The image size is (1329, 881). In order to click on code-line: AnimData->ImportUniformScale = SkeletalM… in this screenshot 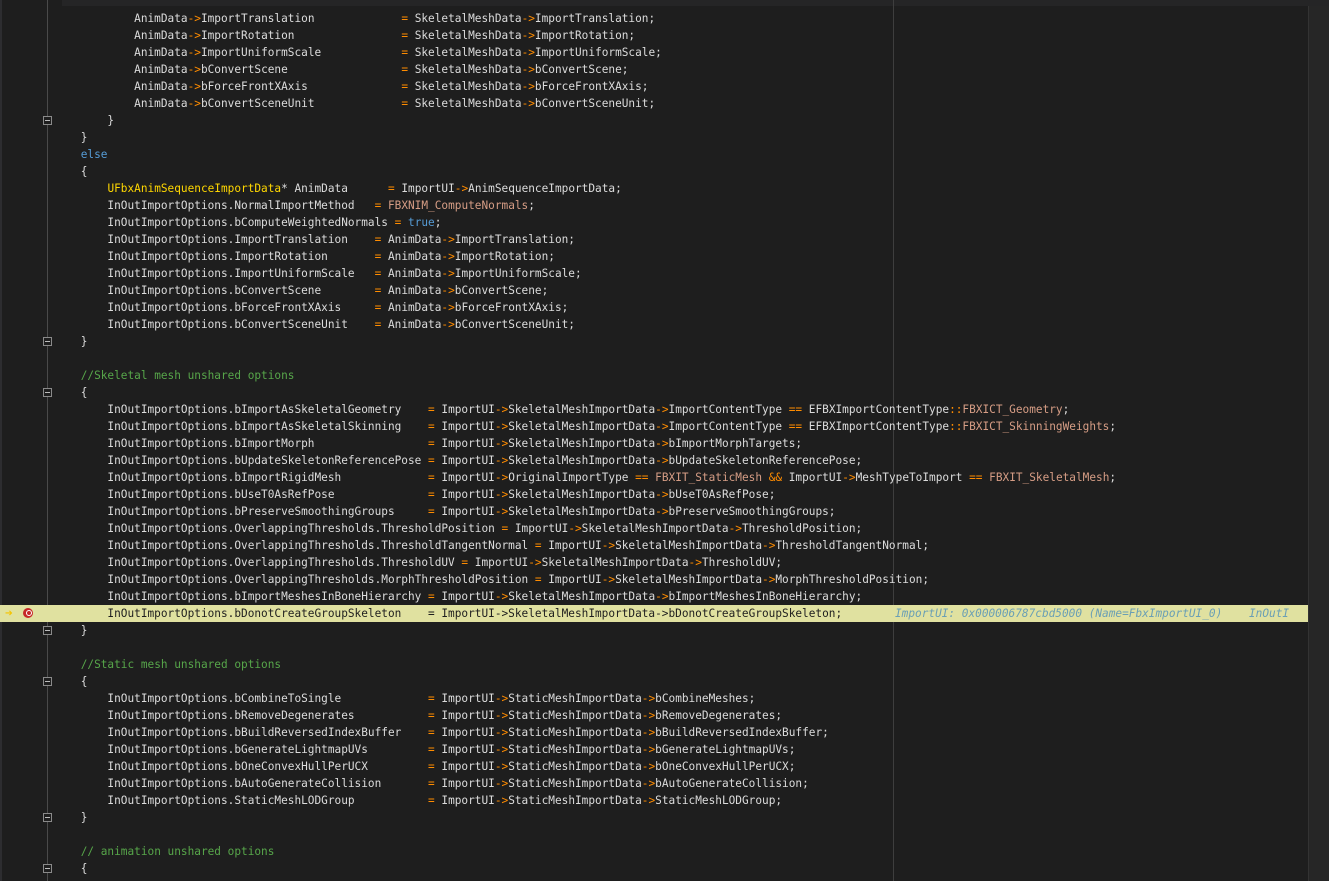, I will do `click(654, 52)`.